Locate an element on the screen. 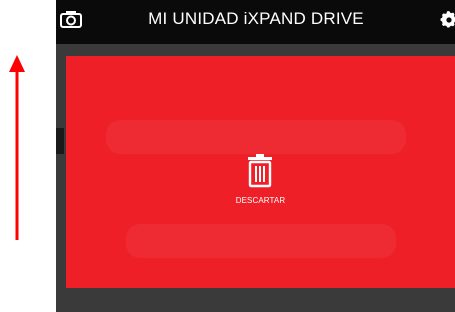 This screenshot has width=455, height=312. settings-button is located at coordinates (446, 20).